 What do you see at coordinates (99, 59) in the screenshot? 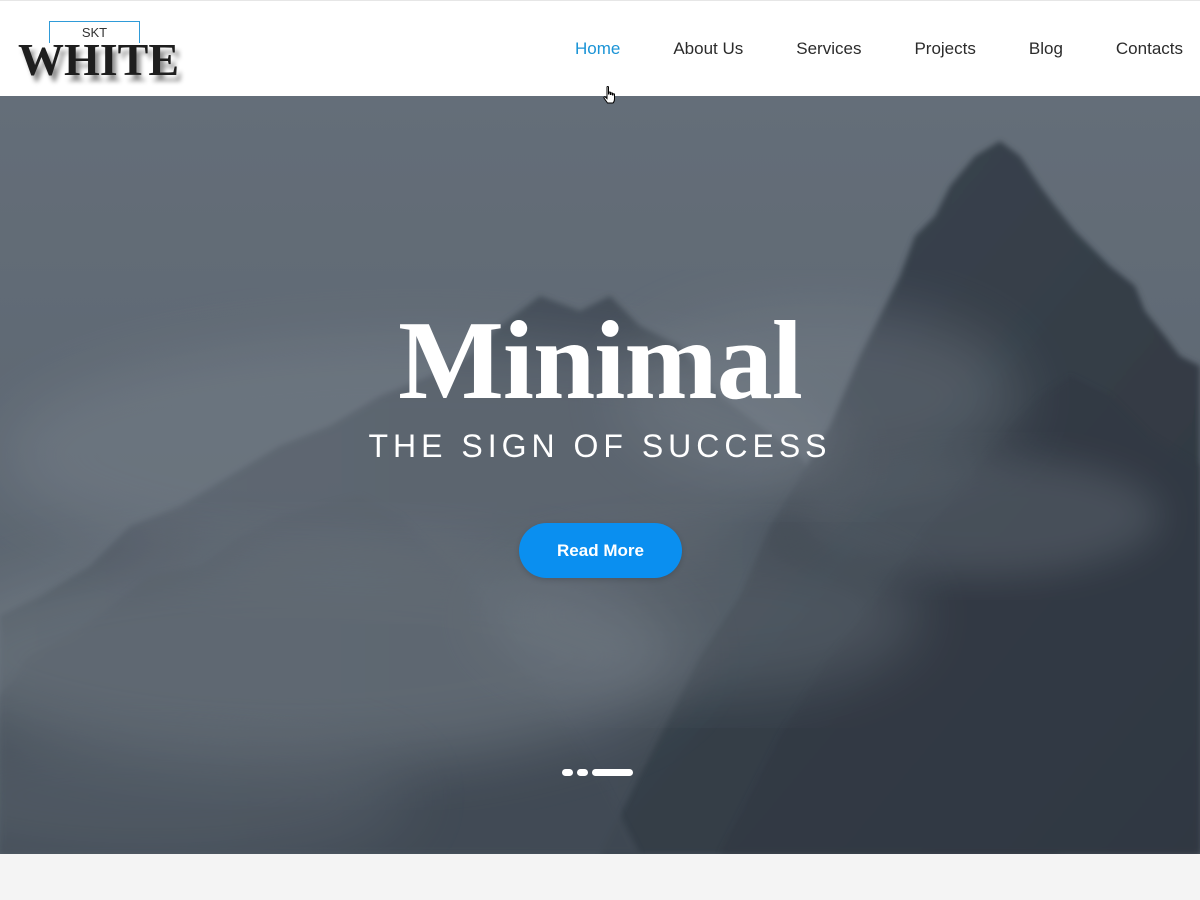
I see `logo-big-text: WHITE` at bounding box center [99, 59].